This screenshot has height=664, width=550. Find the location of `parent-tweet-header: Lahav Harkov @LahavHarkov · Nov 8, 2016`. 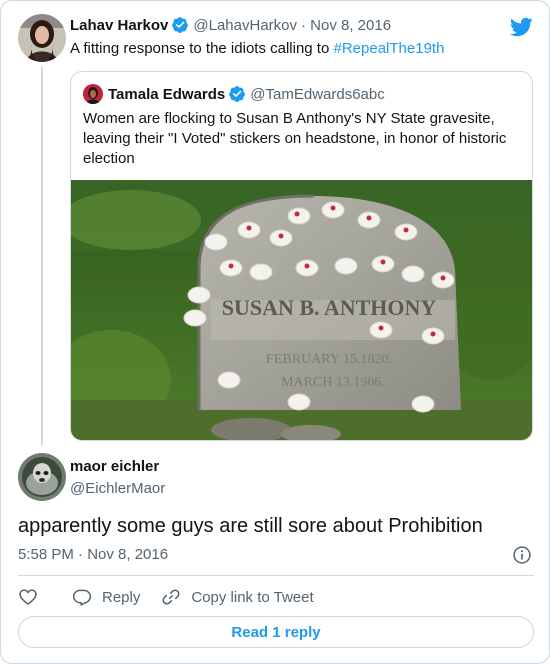

parent-tweet-header: Lahav Harkov @LahavHarkov · Nov 8, 2016 is located at coordinates (230, 25).